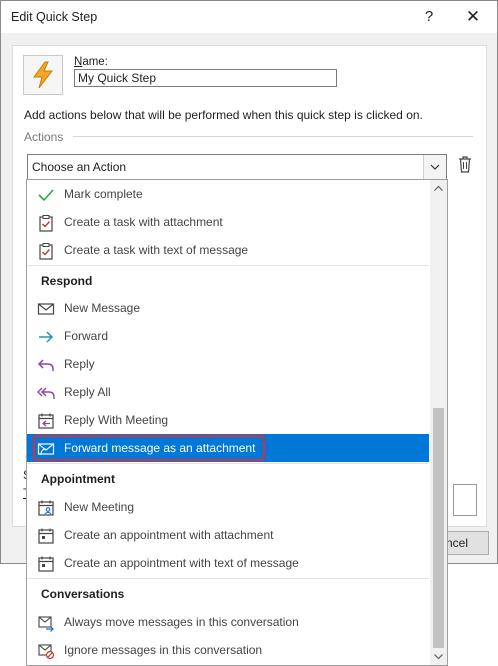 This screenshot has width=498, height=666. What do you see at coordinates (228, 507) in the screenshot?
I see `menu-item-new-meeting: New Meeting` at bounding box center [228, 507].